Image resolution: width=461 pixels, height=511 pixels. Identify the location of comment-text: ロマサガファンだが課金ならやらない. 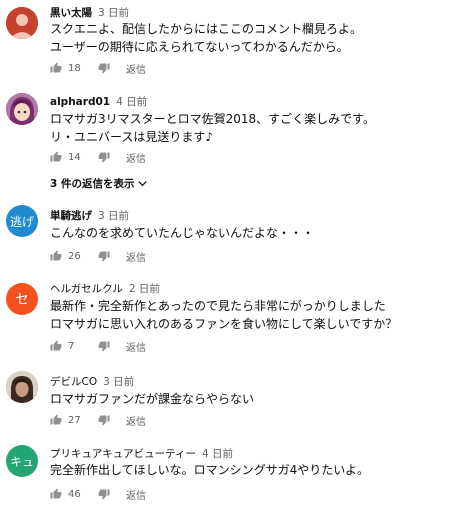
(152, 399).